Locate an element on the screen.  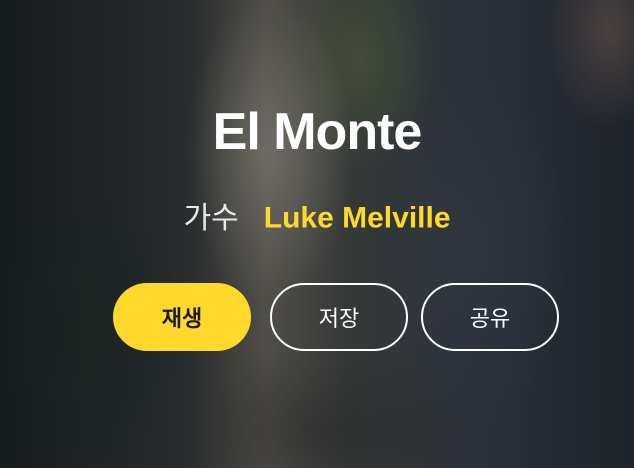
track-title: El Monte is located at coordinates (317, 132).